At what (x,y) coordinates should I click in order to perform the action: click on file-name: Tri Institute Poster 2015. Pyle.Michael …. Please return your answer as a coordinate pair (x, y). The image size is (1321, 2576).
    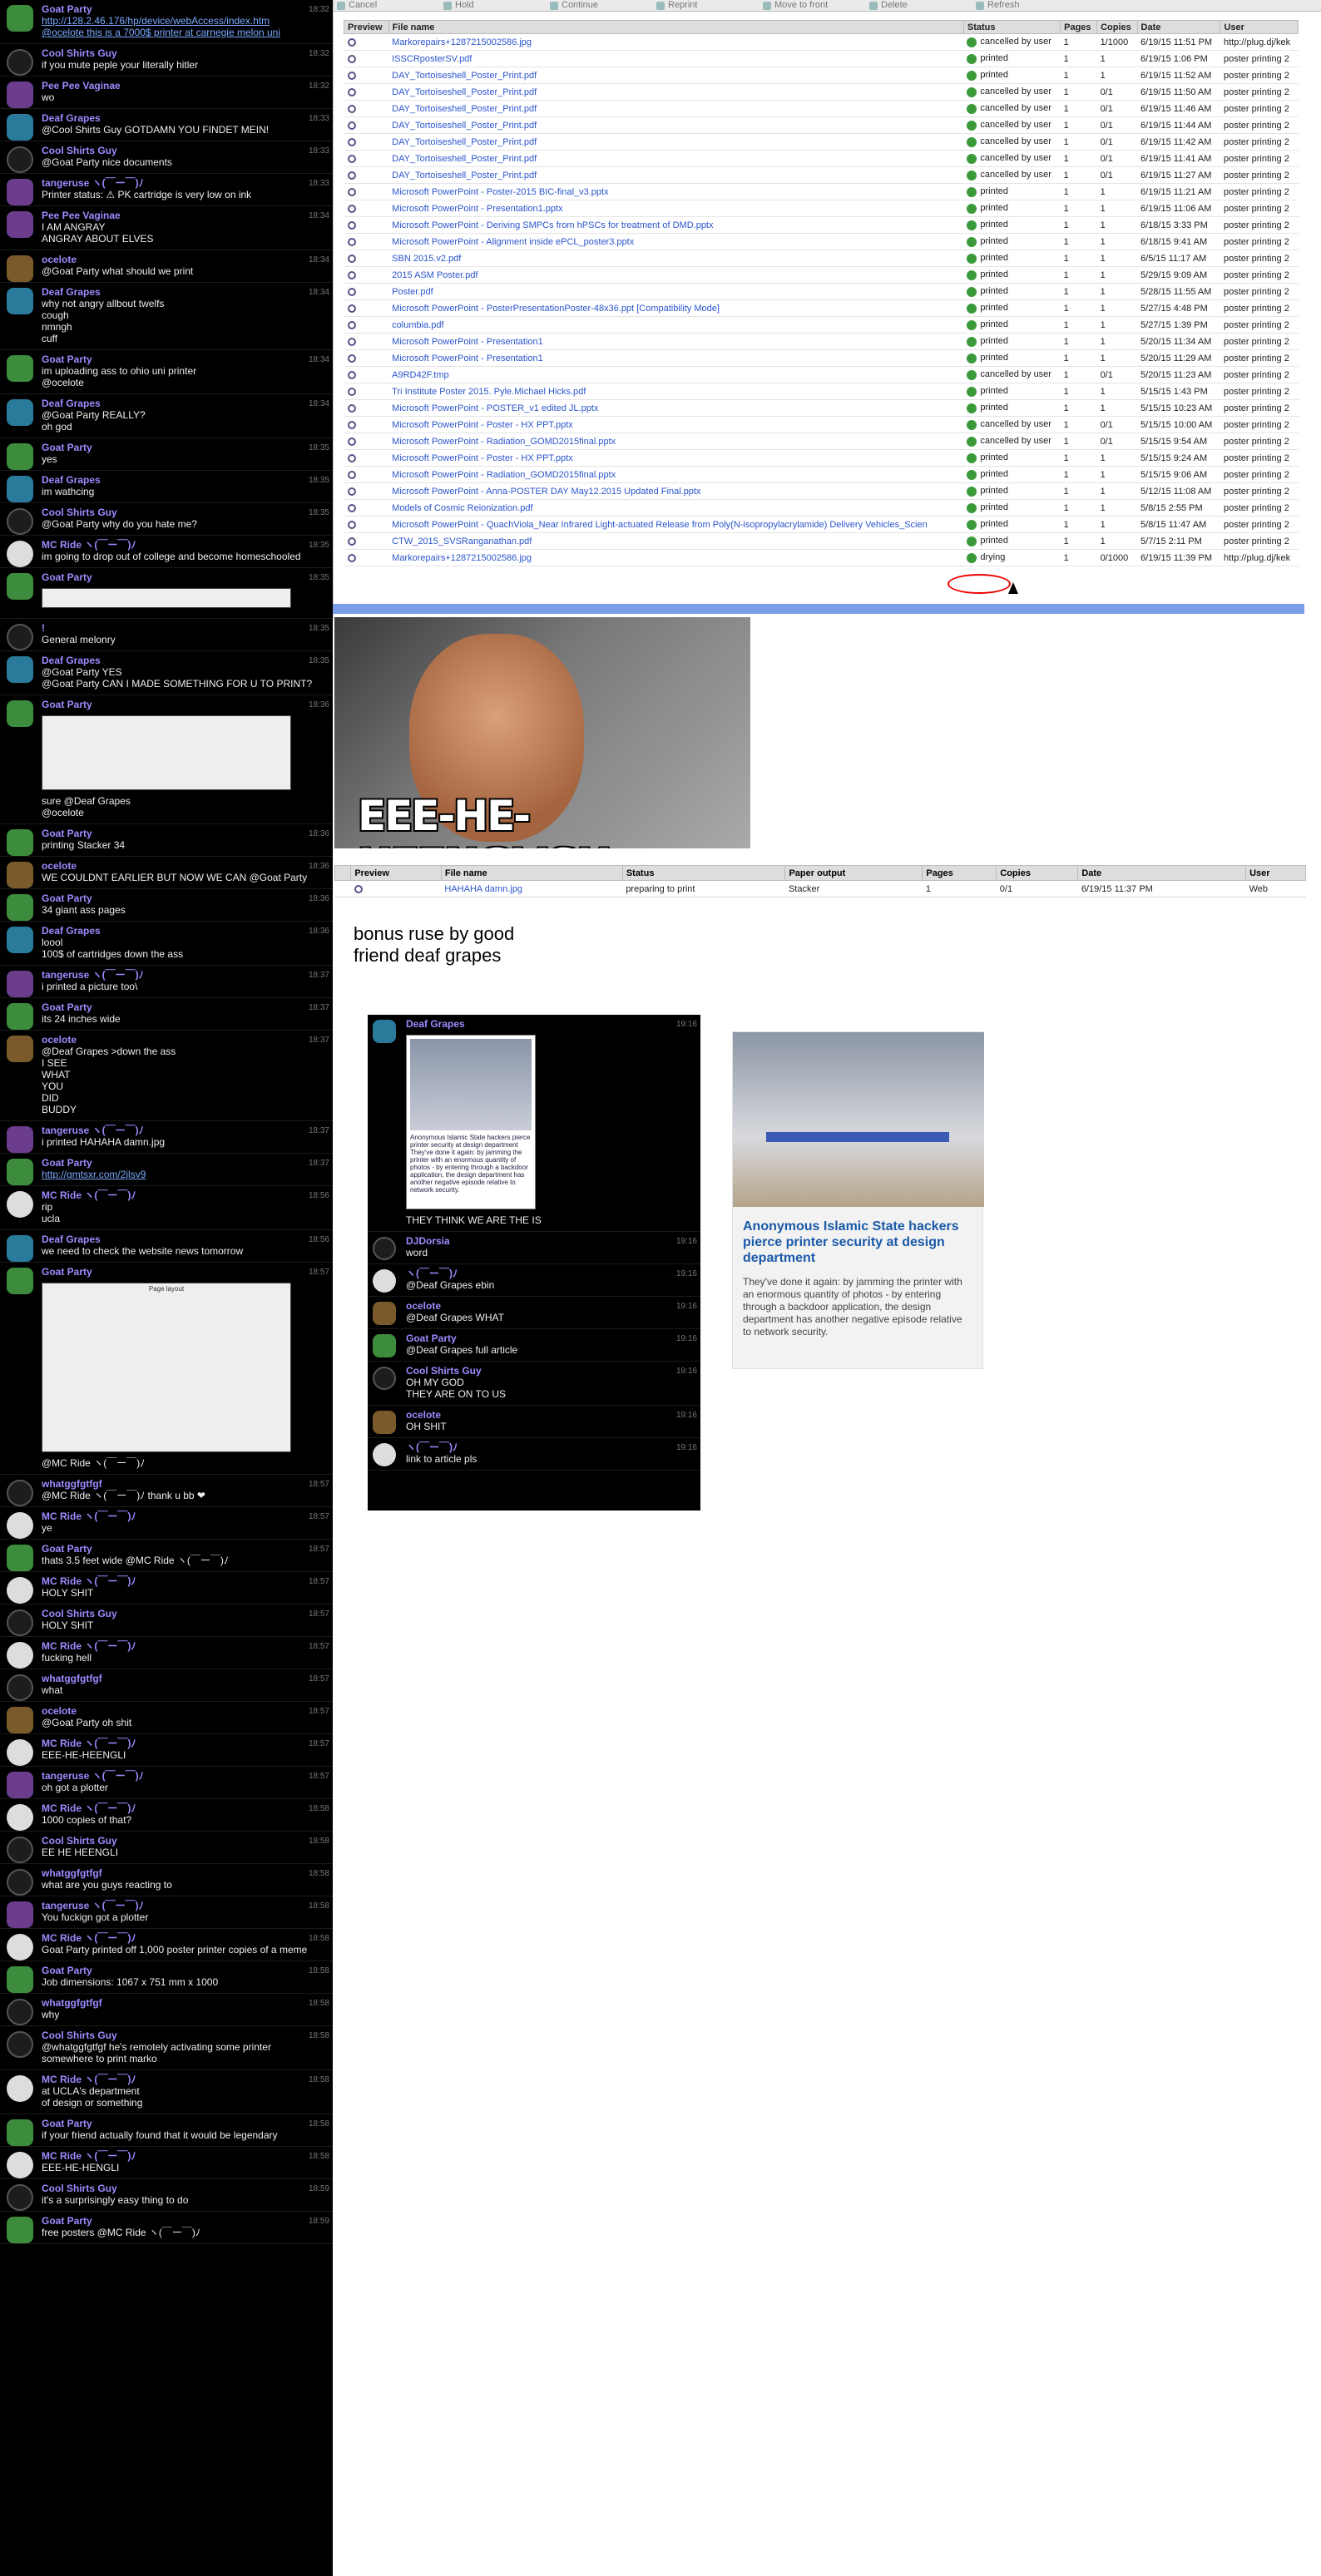
    Looking at the image, I should click on (676, 391).